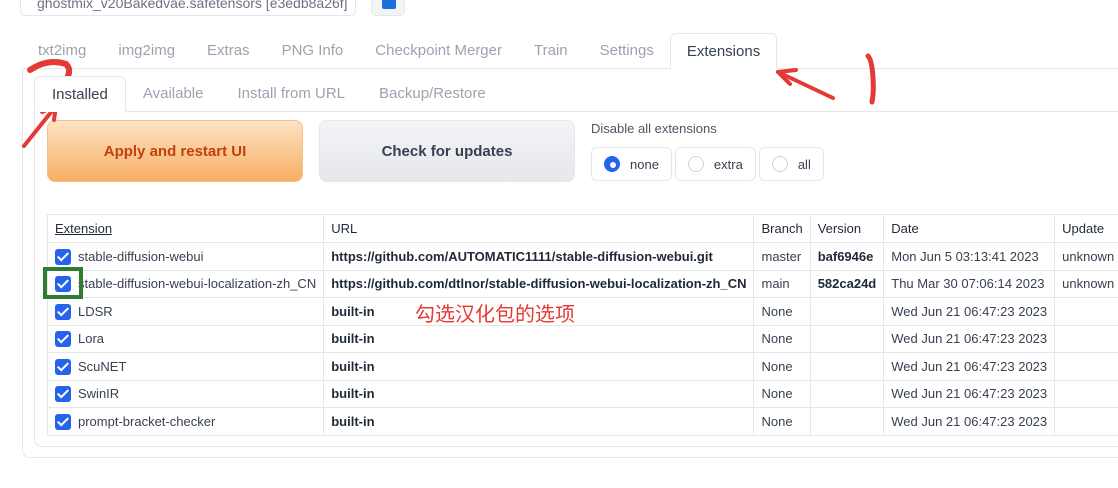 This screenshot has height=488, width=1118. I want to click on cell-extension: prompt-bracket-checker, so click(185, 421).